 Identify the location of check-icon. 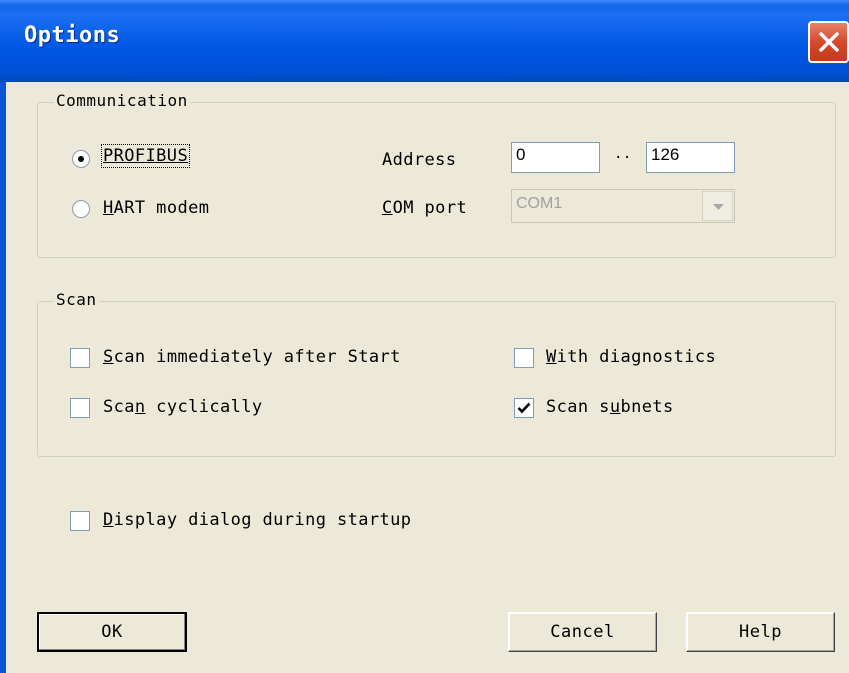
(524, 408).